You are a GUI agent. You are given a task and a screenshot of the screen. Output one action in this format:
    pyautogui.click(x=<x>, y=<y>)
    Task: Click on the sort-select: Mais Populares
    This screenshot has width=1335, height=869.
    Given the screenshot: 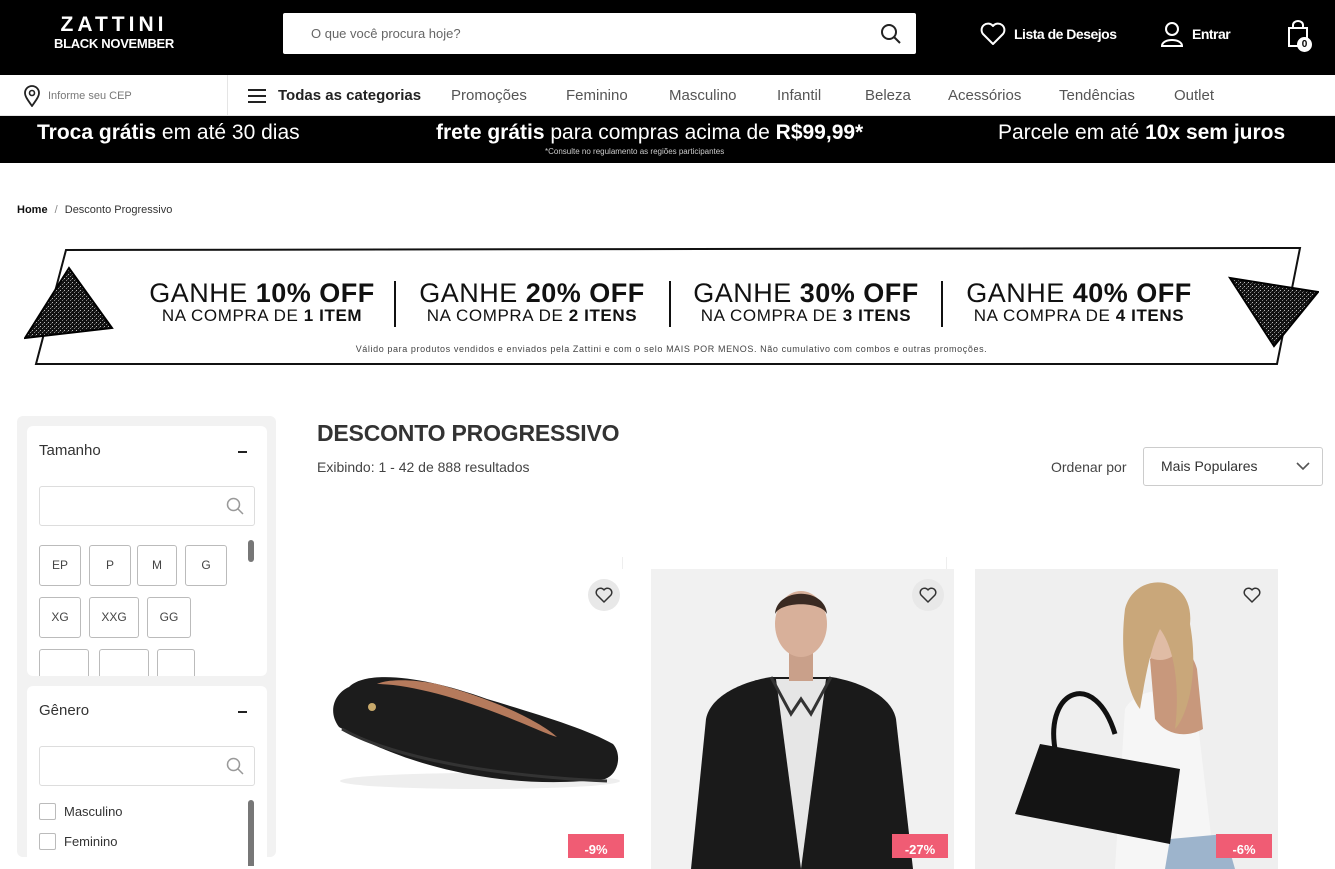 What is the action you would take?
    pyautogui.click(x=1233, y=466)
    